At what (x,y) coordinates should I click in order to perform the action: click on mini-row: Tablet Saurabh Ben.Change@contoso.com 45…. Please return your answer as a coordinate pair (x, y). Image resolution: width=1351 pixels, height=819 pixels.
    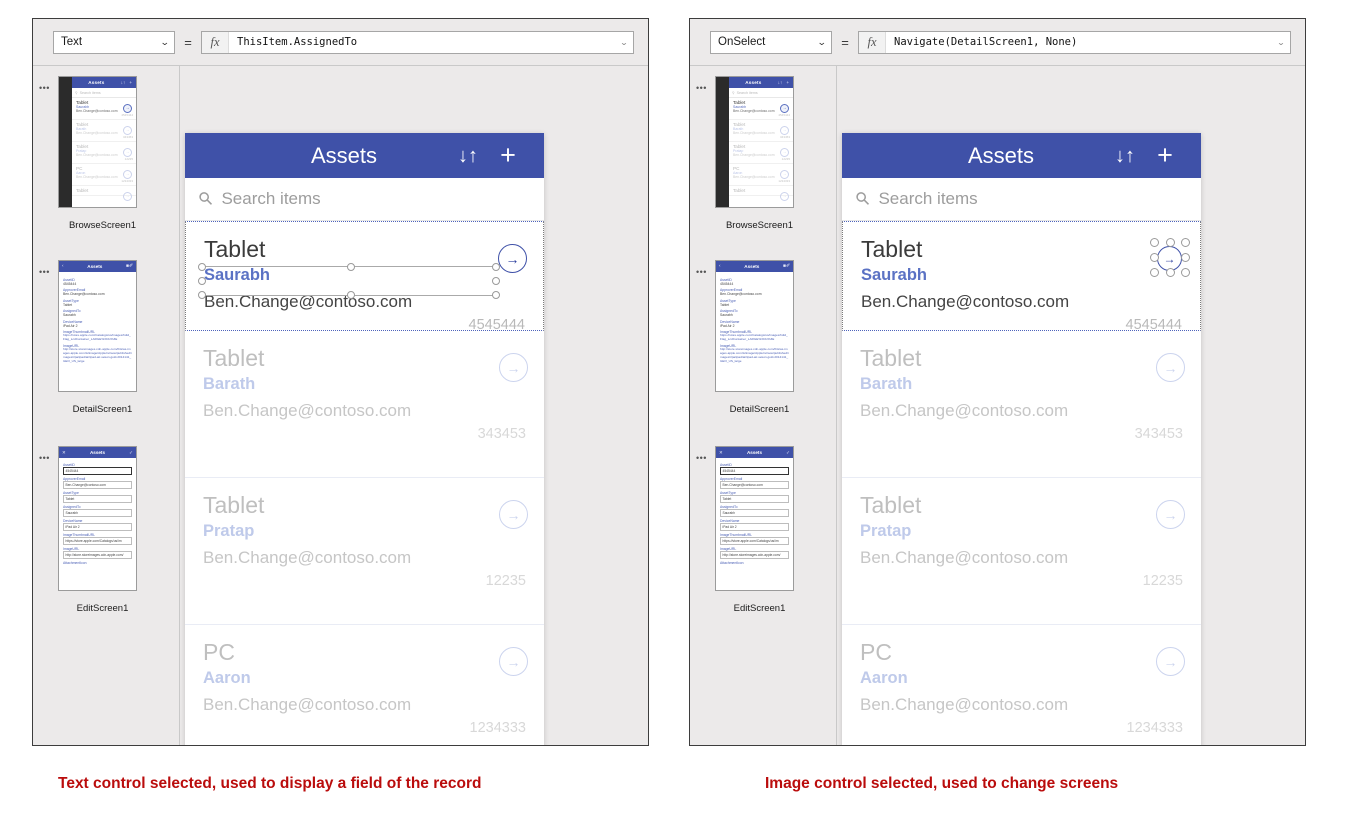
    Looking at the image, I should click on (761, 109).